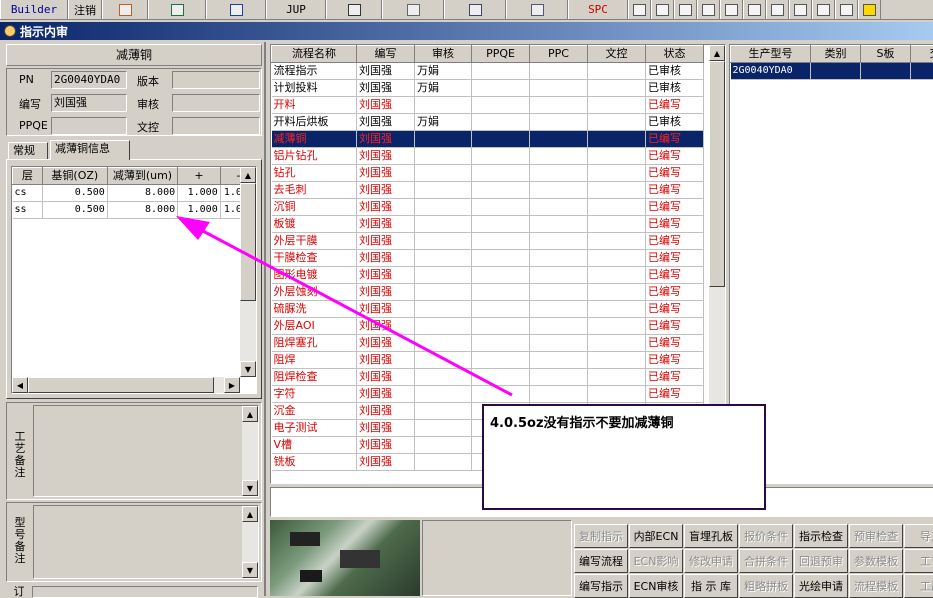  What do you see at coordinates (250, 542) in the screenshot?
I see `model-note-scroll: ▲ ▼` at bounding box center [250, 542].